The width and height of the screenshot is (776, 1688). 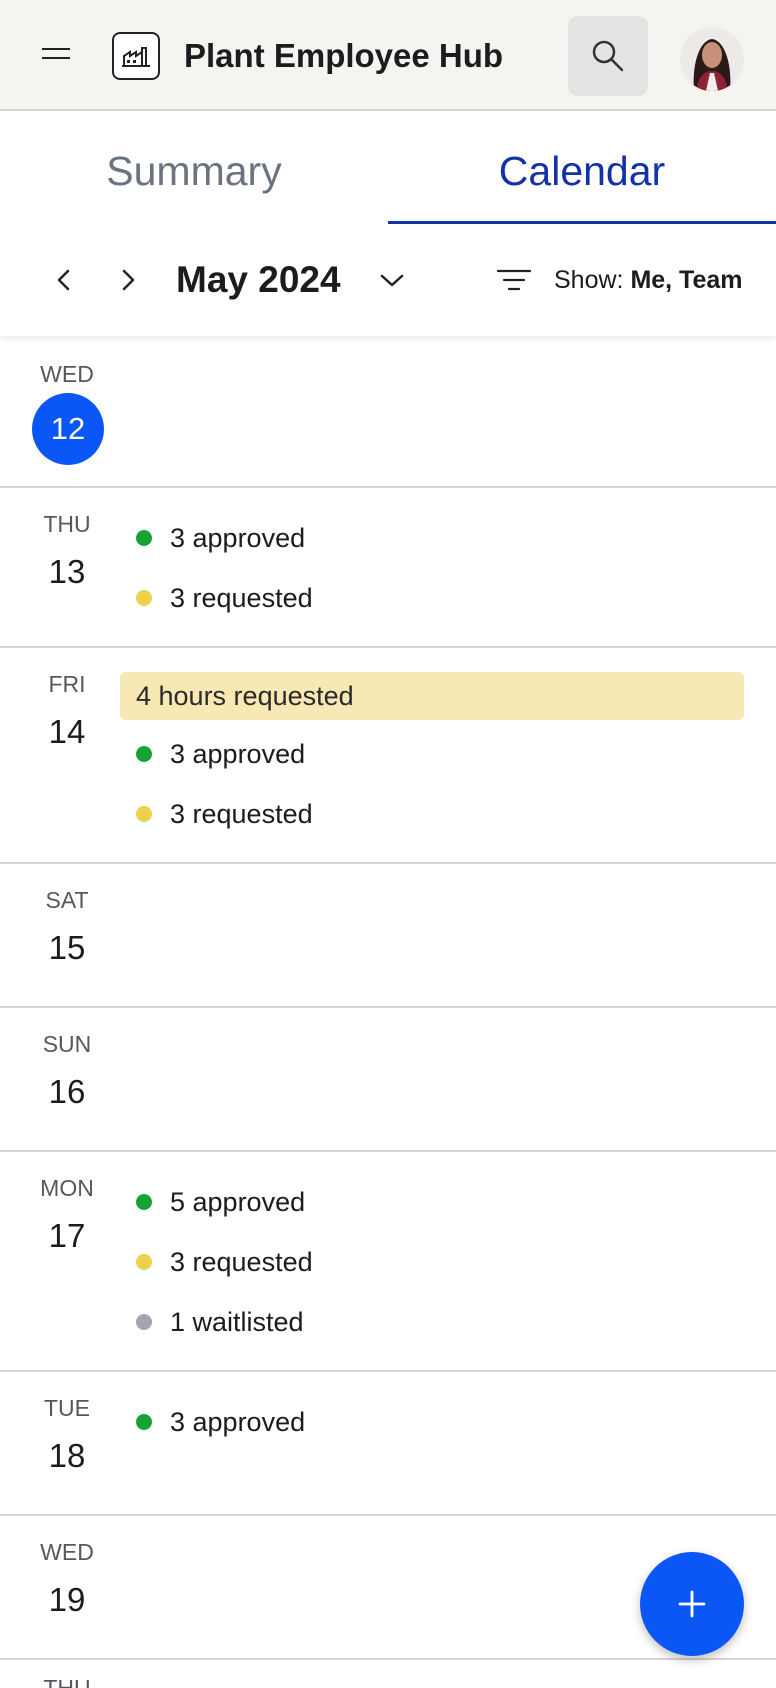 I want to click on day-of-week: SAT, so click(x=67, y=900).